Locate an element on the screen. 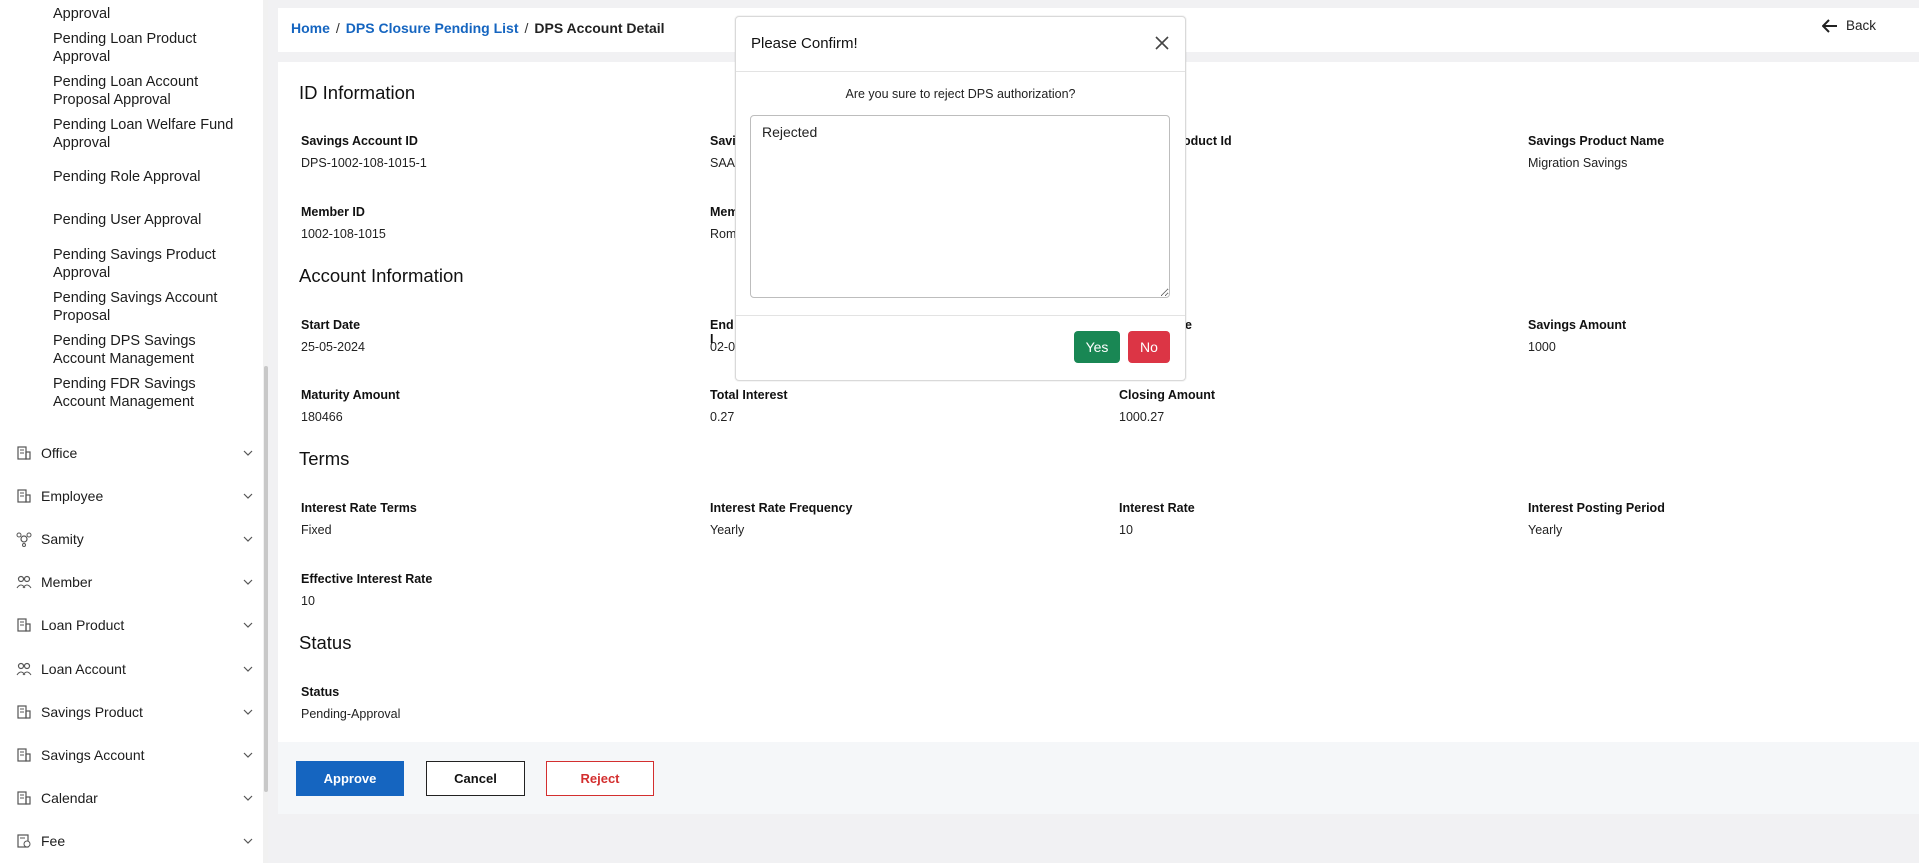 The height and width of the screenshot is (863, 1919). field-label: Member ID is located at coordinates (333, 212).